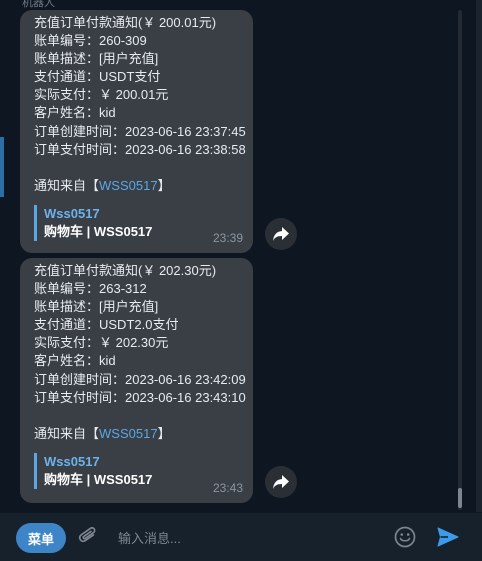 This screenshot has height=561, width=482. What do you see at coordinates (227, 487) in the screenshot?
I see `message-time: 23:43` at bounding box center [227, 487].